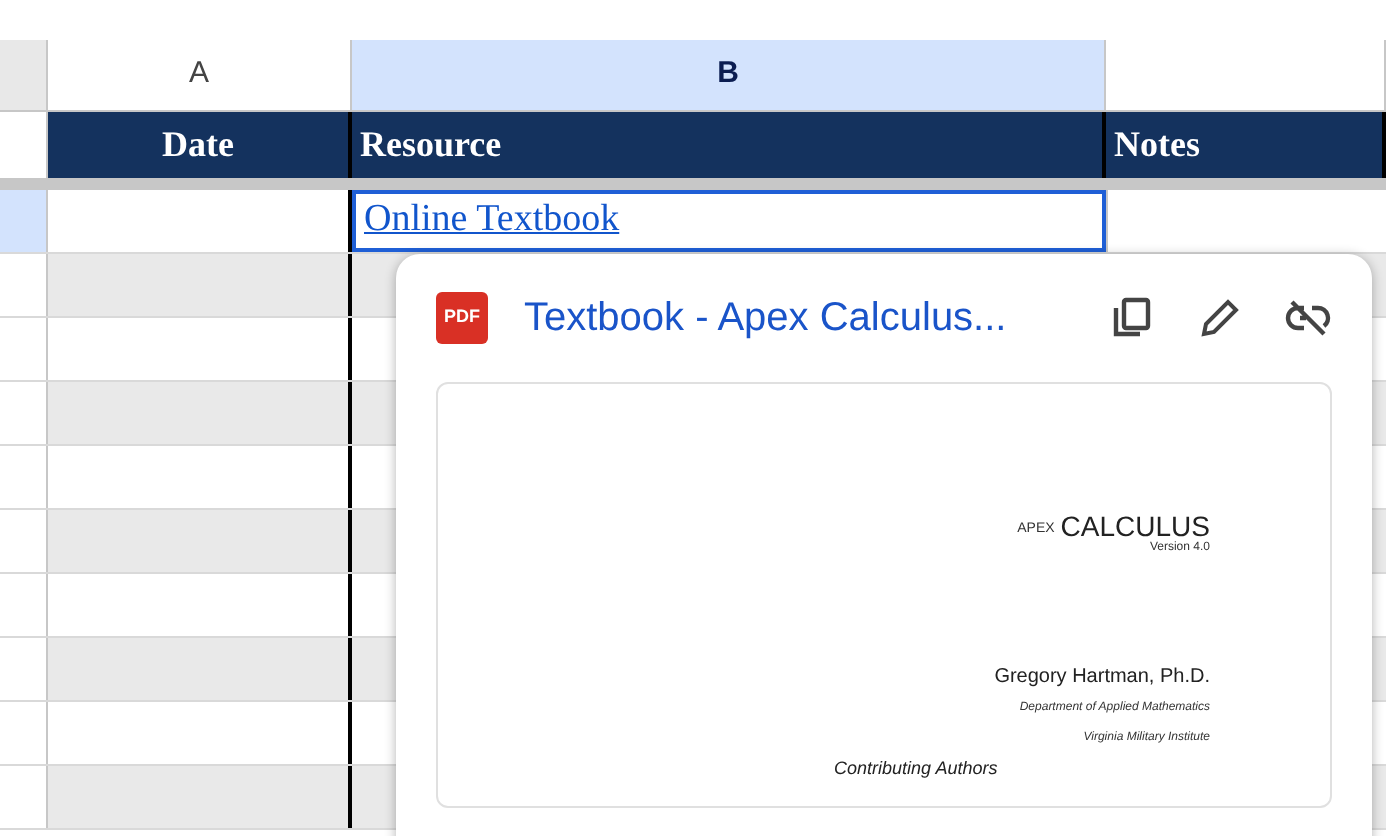 Image resolution: width=1386 pixels, height=836 pixels. Describe the element at coordinates (729, 75) in the screenshot. I see `column-header: B` at that location.